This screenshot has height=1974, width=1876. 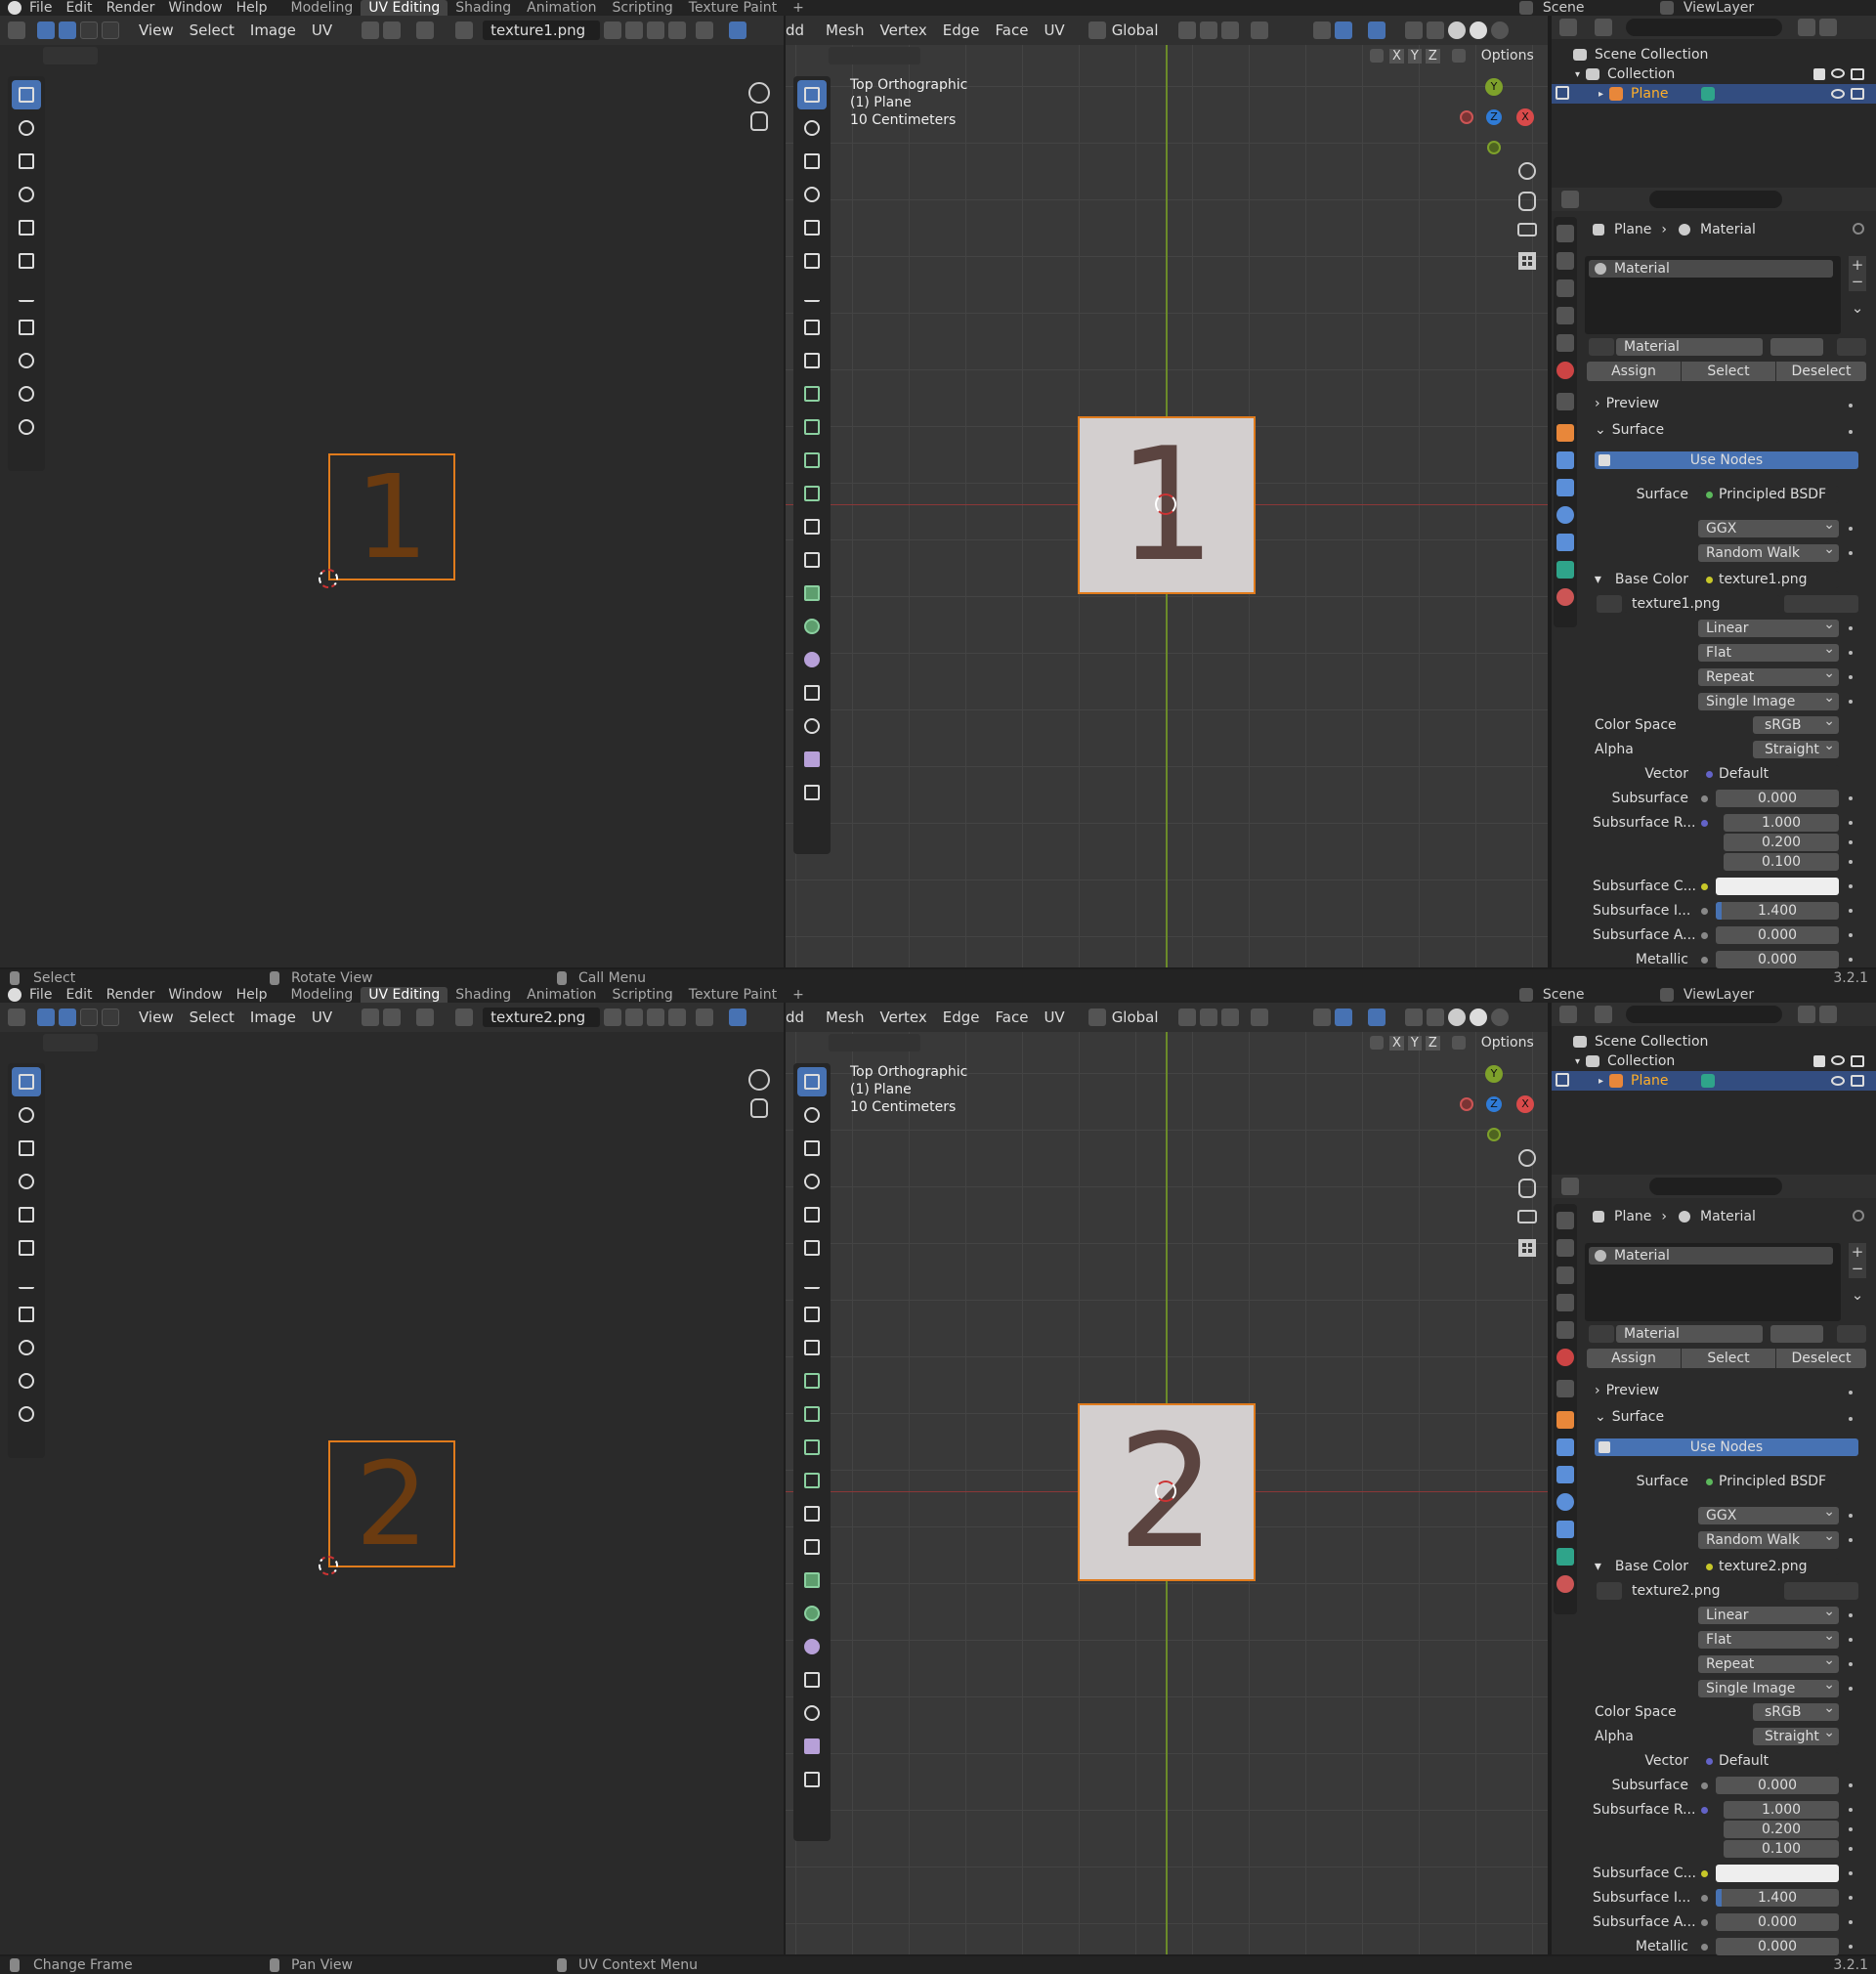 I want to click on vp-scale-tool, so click(x=812, y=227).